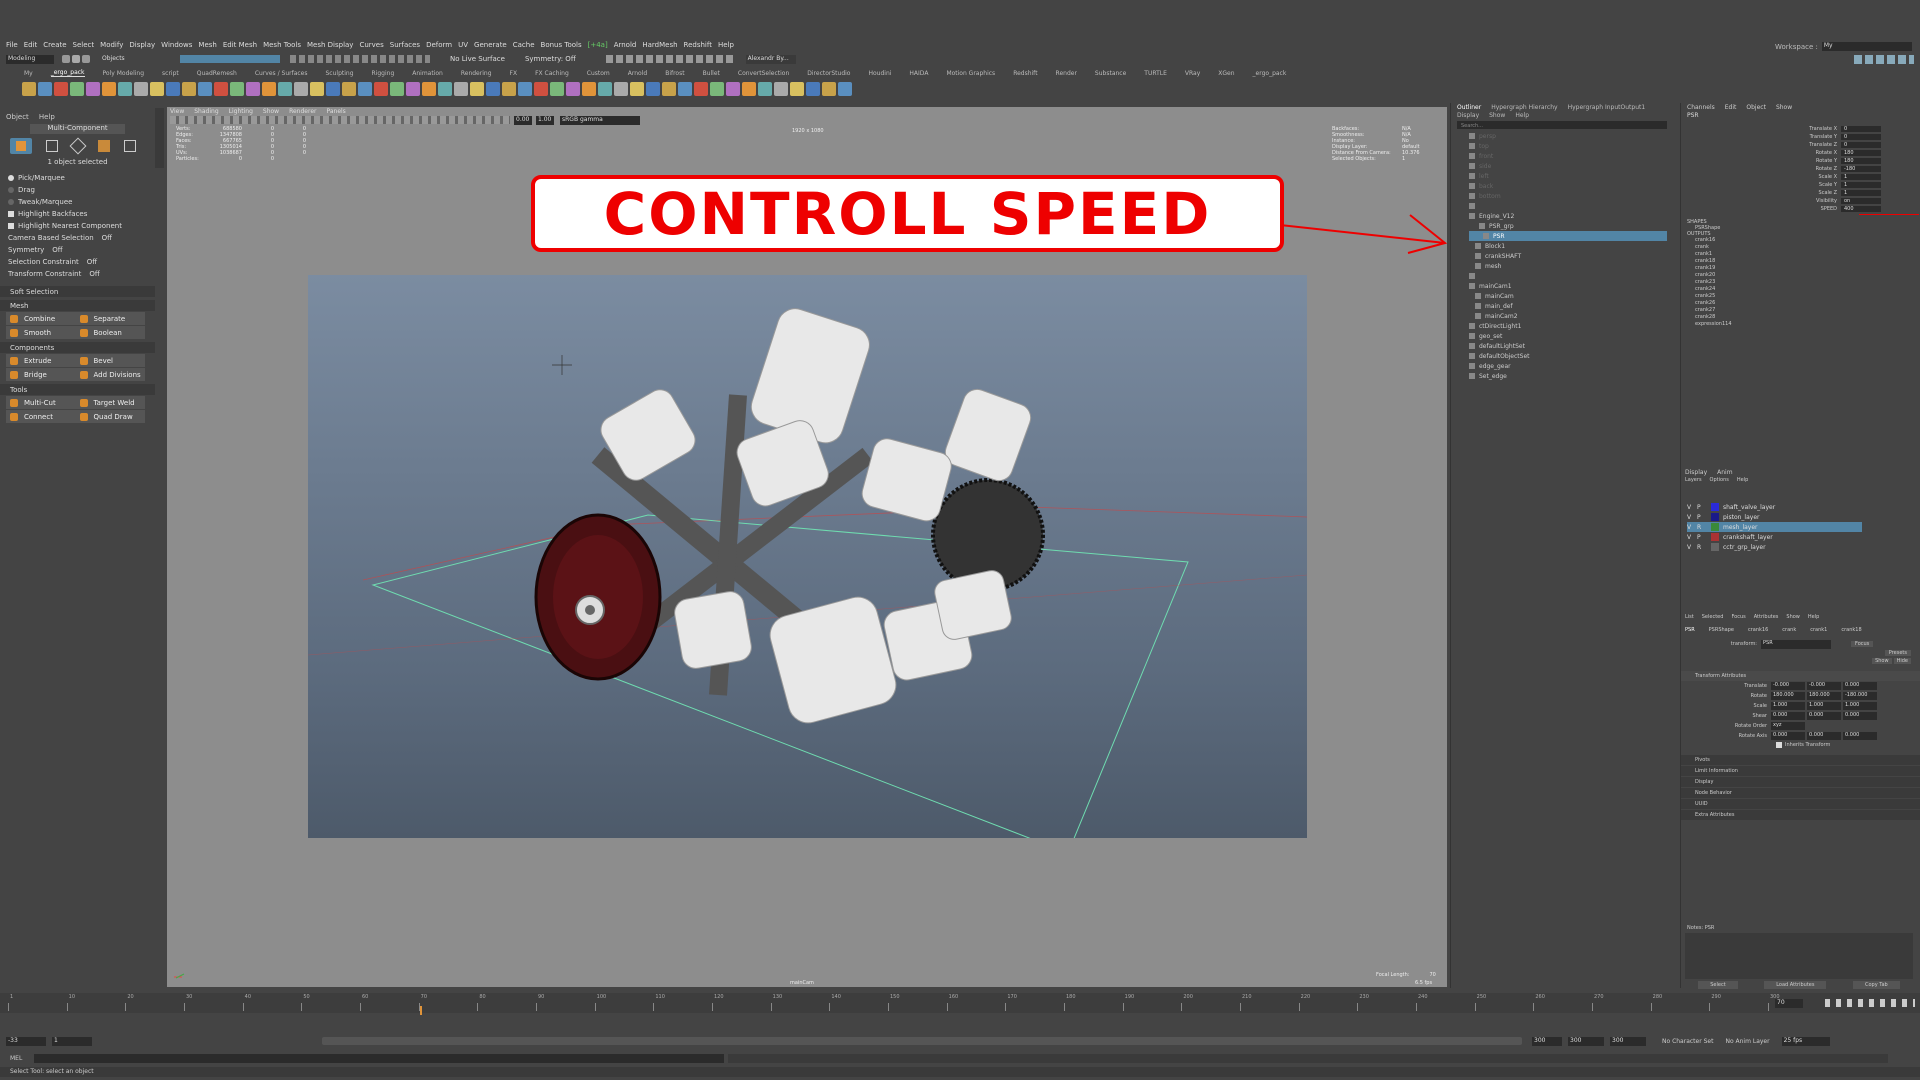 This screenshot has height=1080, width=1920. I want to click on outliner-item: Block1, so click(1568, 246).